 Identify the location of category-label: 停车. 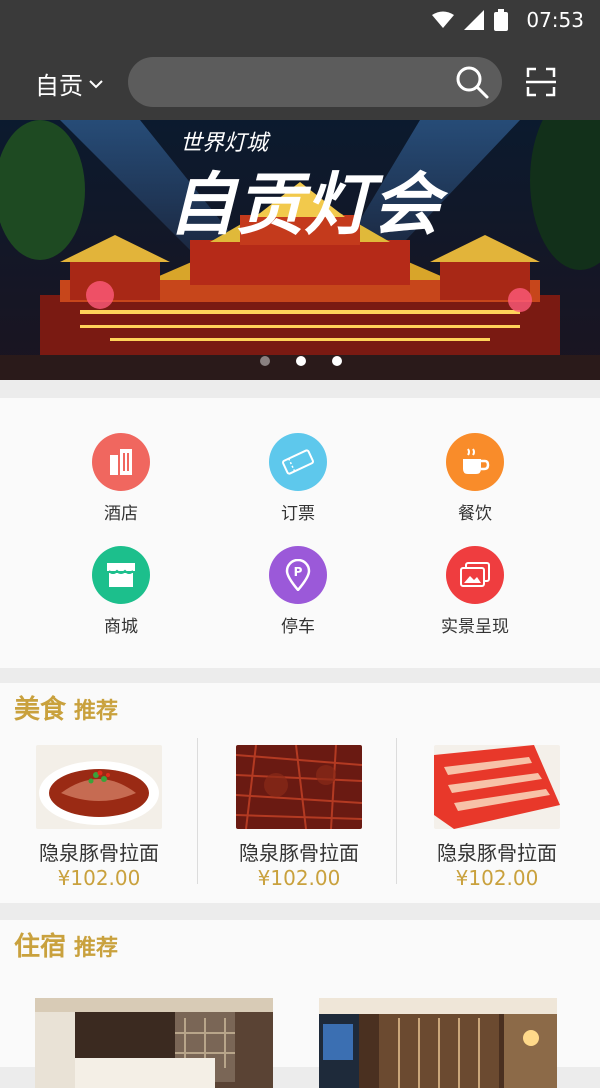
(298, 627).